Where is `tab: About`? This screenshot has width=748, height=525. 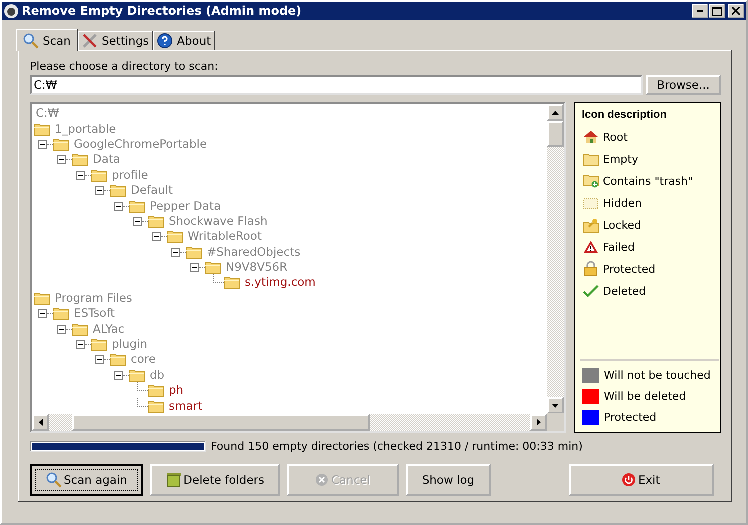 tab: About is located at coordinates (184, 40).